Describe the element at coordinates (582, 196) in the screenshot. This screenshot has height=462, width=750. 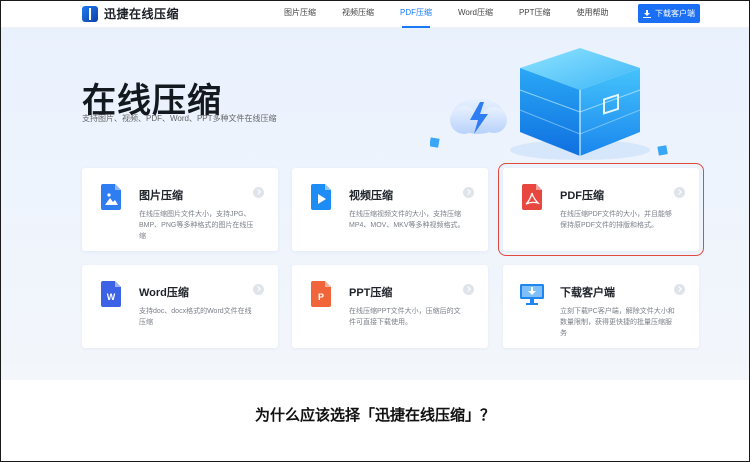
I see `card-title: PDF压缩` at that location.